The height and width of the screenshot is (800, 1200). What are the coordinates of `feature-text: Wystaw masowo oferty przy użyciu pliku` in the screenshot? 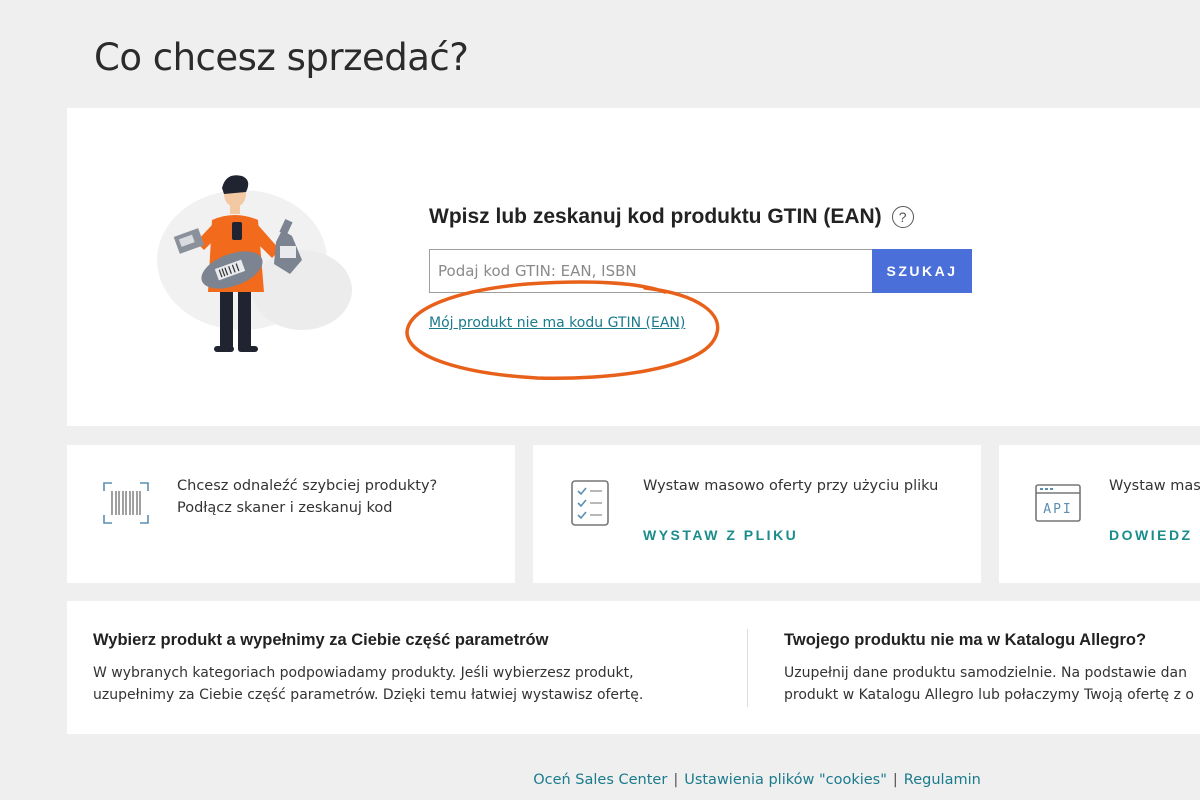 It's located at (790, 486).